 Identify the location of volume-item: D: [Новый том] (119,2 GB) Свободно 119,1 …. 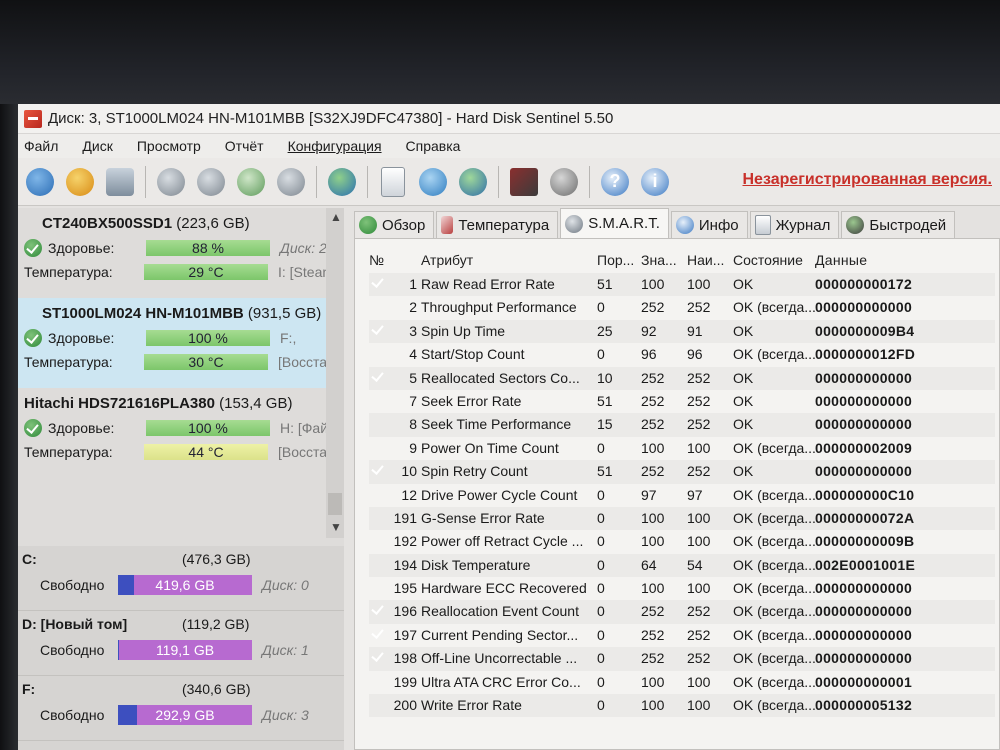
(181, 643).